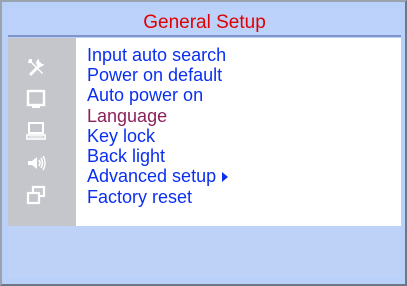 Image resolution: width=407 pixels, height=286 pixels. Describe the element at coordinates (157, 75) in the screenshot. I see `menu-item-power-on-default: Power on default` at that location.